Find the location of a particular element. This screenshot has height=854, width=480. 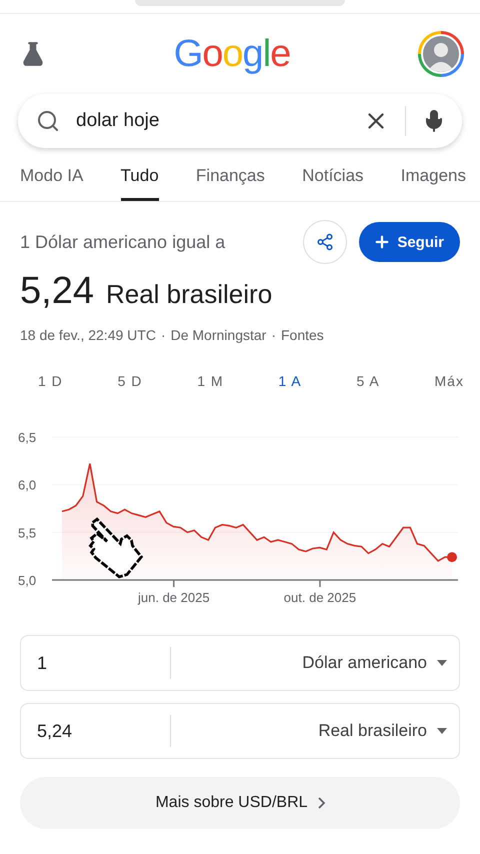

avatar is located at coordinates (441, 54).